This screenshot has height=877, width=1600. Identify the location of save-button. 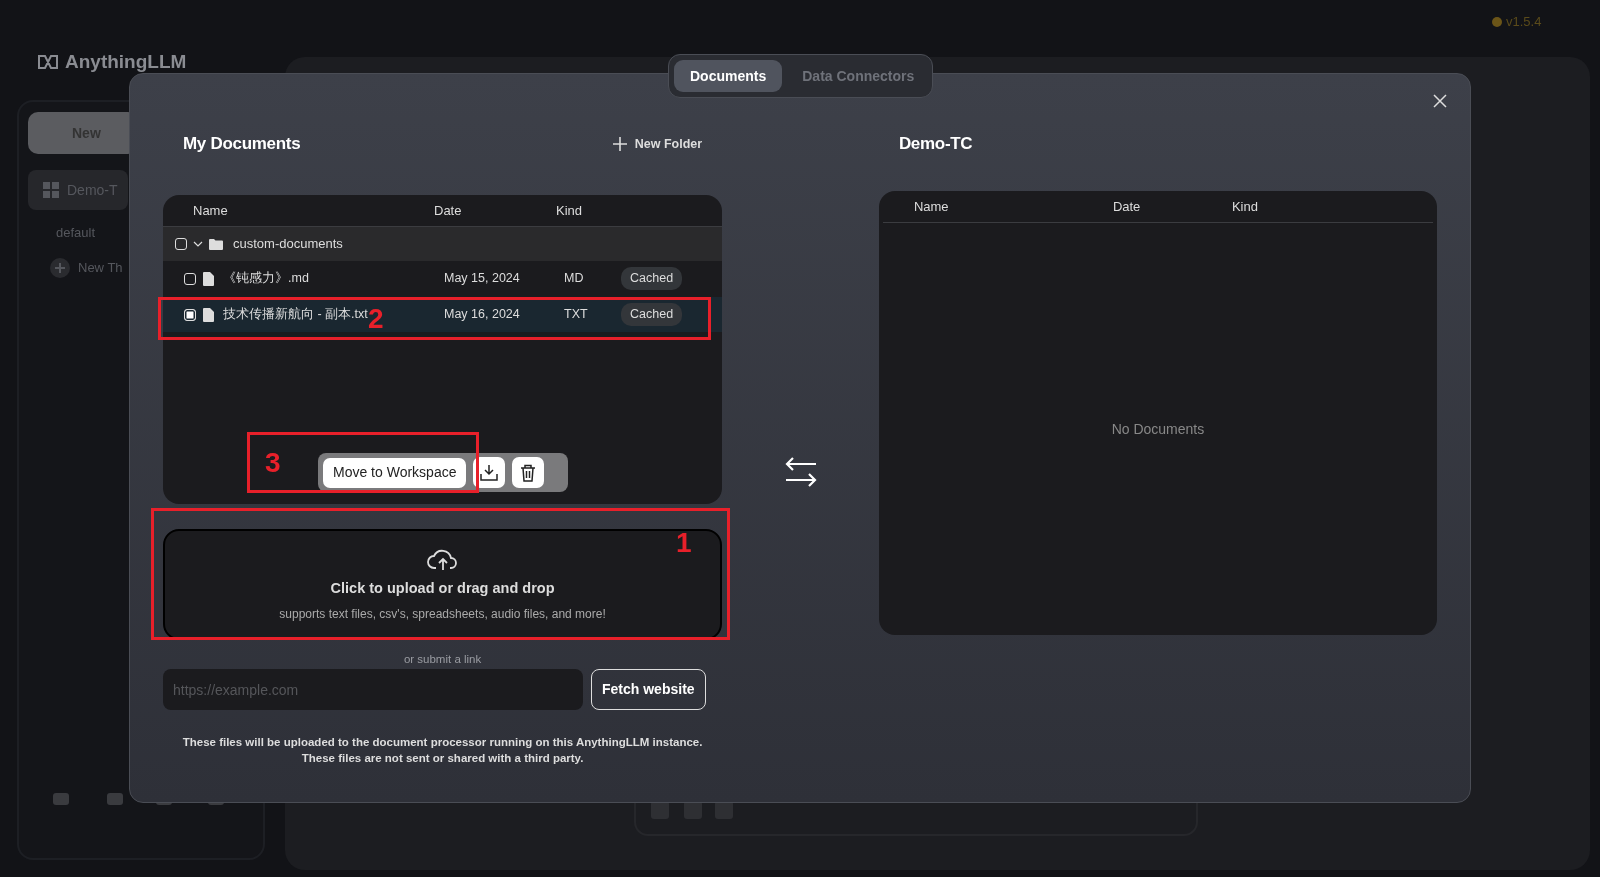
(489, 472).